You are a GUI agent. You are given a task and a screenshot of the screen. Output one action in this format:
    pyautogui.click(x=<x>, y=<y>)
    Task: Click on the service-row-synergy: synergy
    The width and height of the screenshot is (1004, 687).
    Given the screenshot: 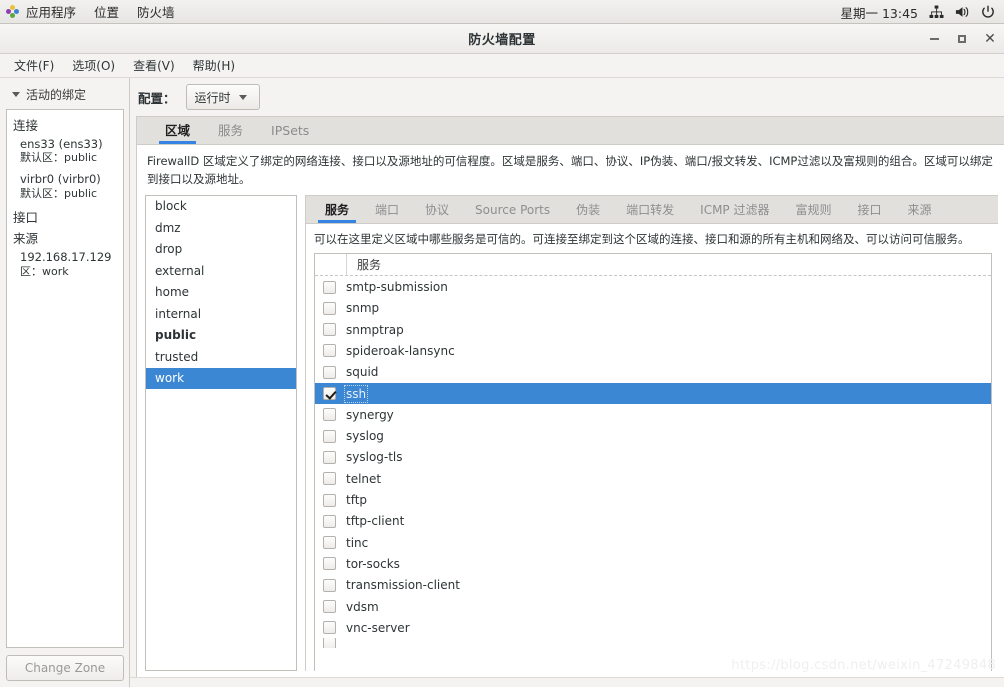 What is the action you would take?
    pyautogui.click(x=653, y=414)
    